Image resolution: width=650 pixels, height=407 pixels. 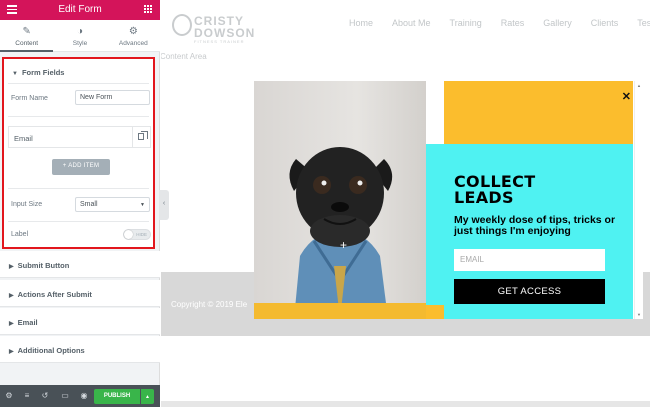 I want to click on content-area-label: Content Area, so click(x=184, y=56).